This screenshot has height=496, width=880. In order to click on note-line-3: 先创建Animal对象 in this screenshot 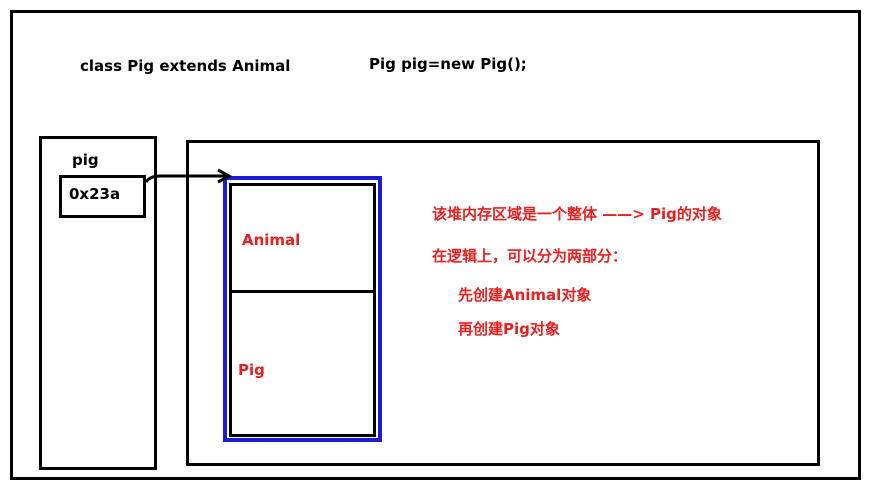, I will do `click(525, 295)`.